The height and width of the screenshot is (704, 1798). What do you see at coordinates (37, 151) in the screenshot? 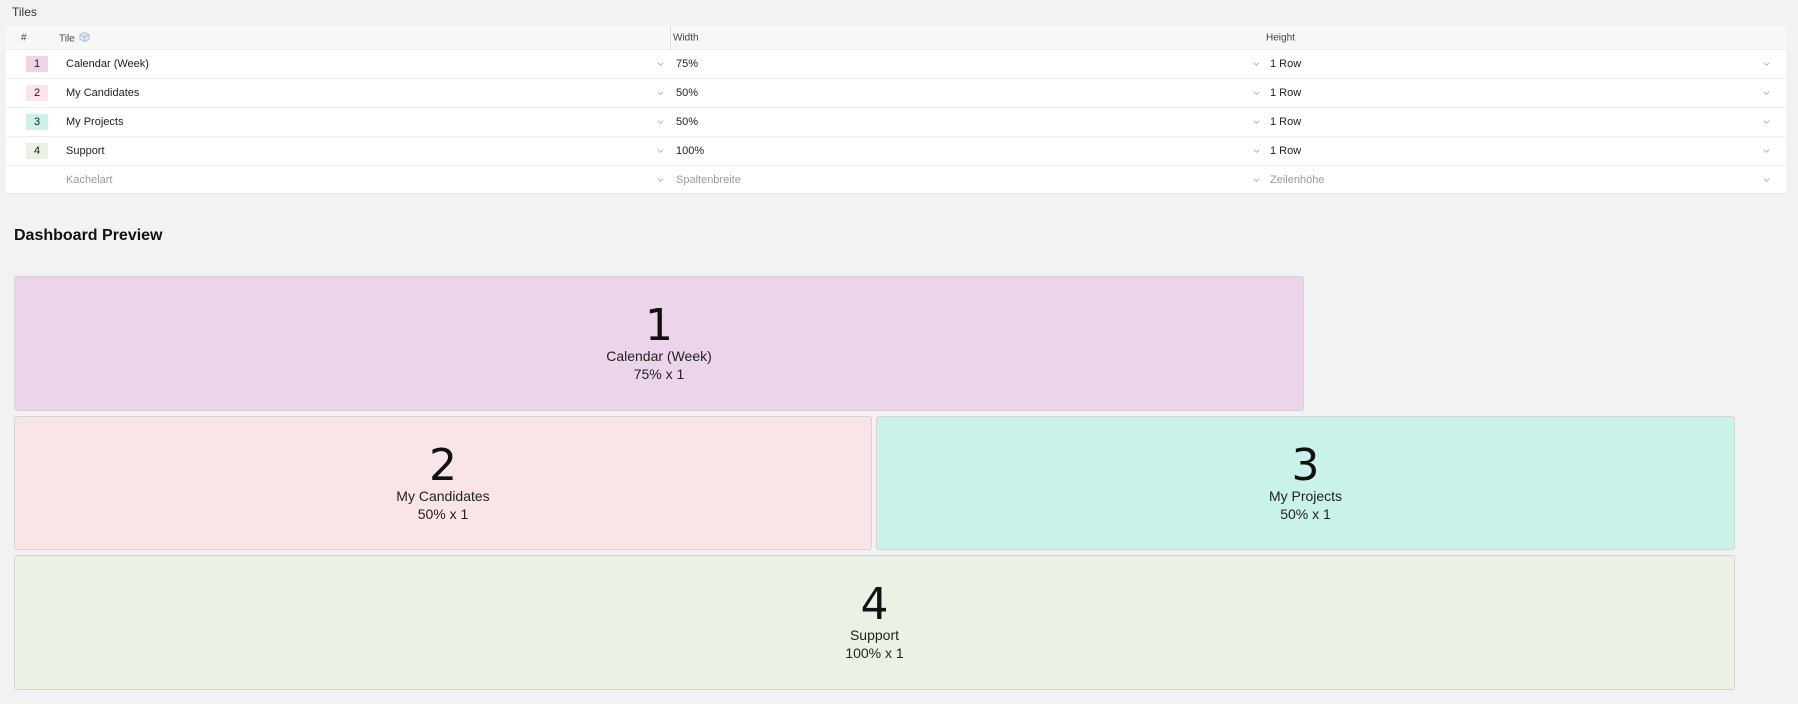
I see `row-number-badge: 4` at bounding box center [37, 151].